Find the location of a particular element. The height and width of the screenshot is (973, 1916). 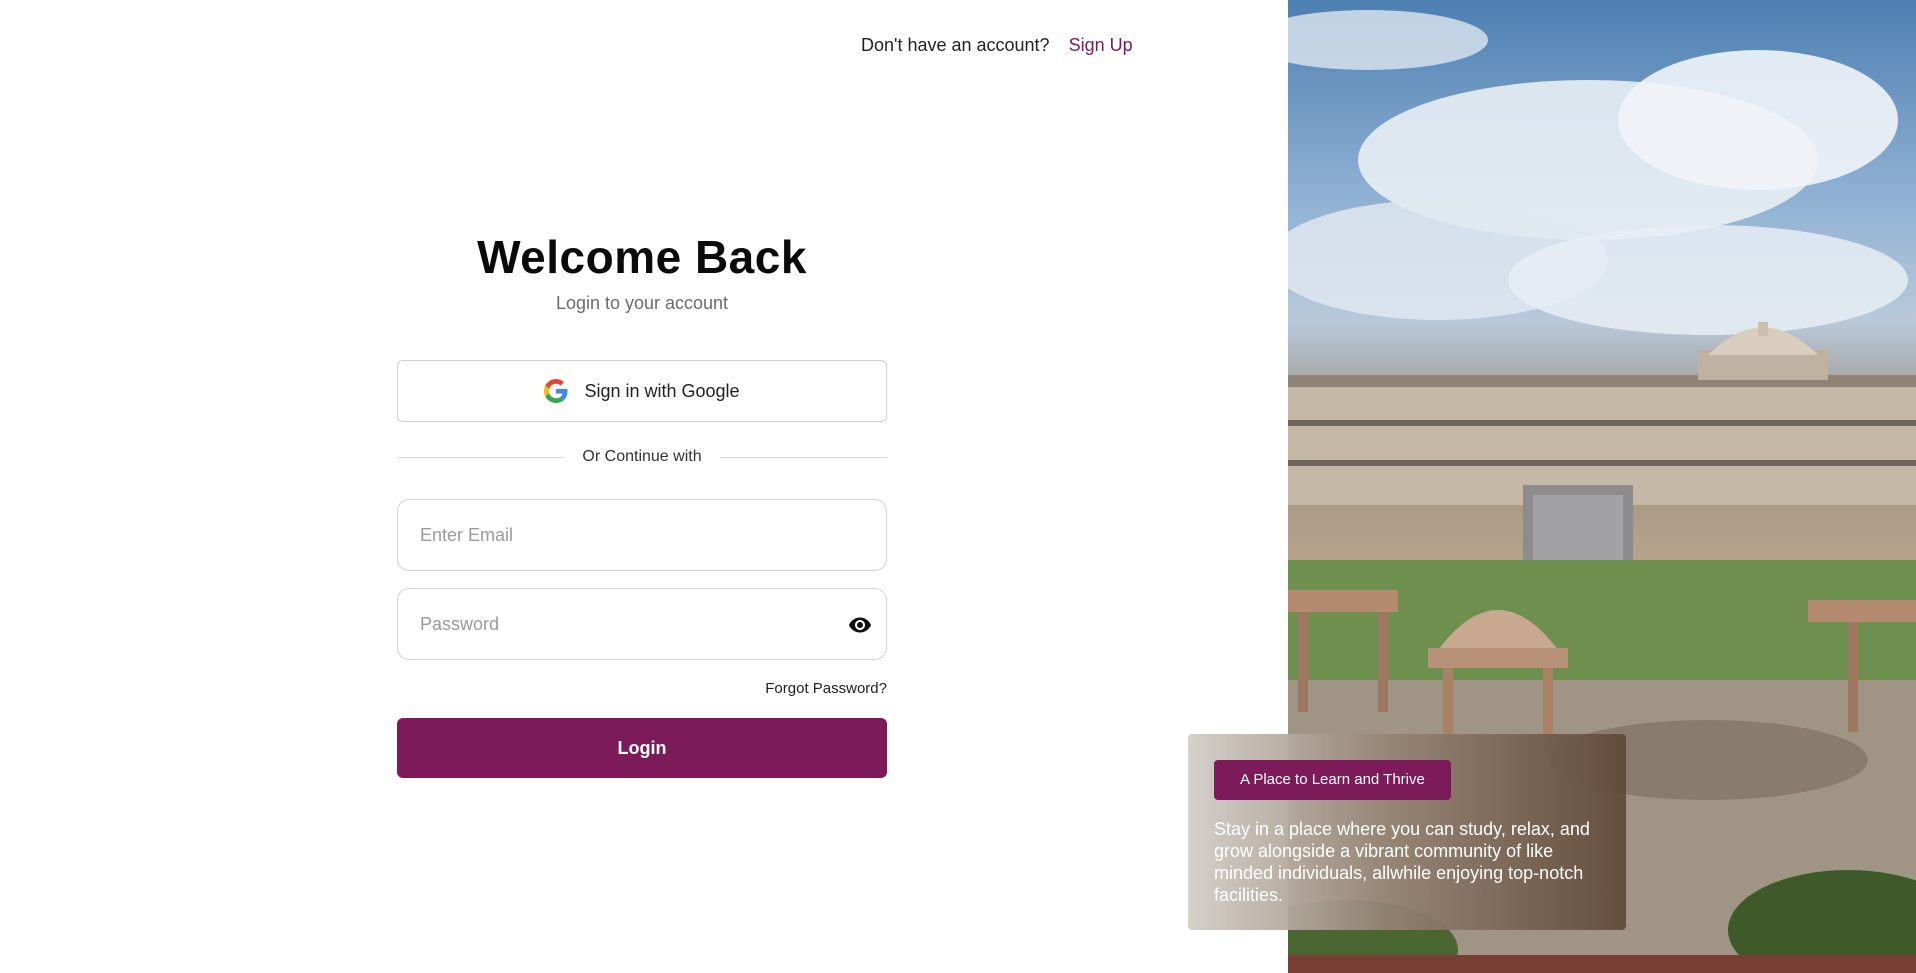

eye-icon is located at coordinates (860, 625).